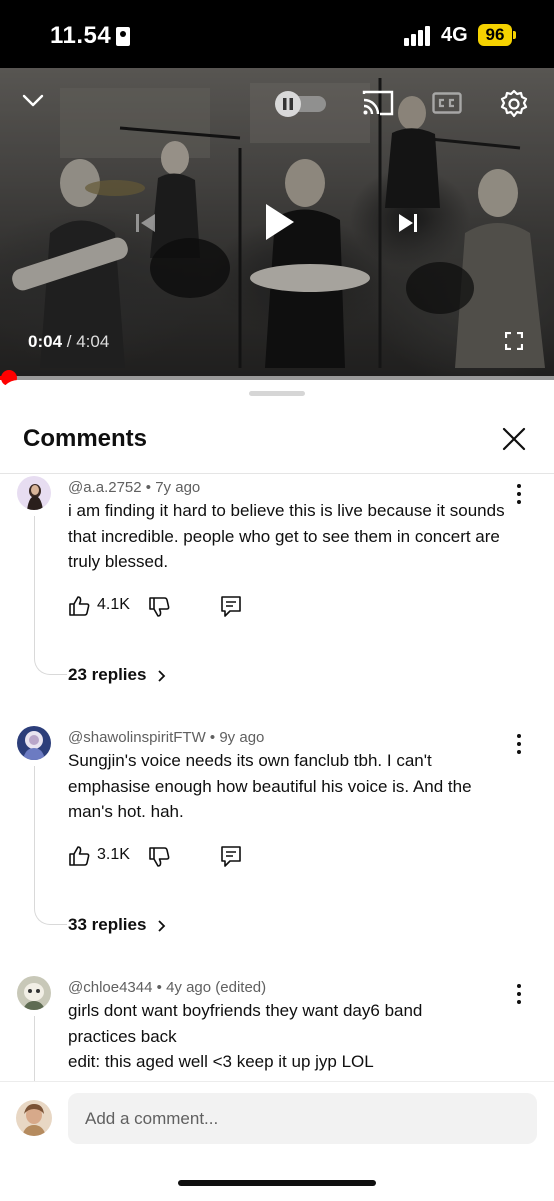  I want to click on comment-meta: @a.a.2752 • 7y ago, so click(134, 487).